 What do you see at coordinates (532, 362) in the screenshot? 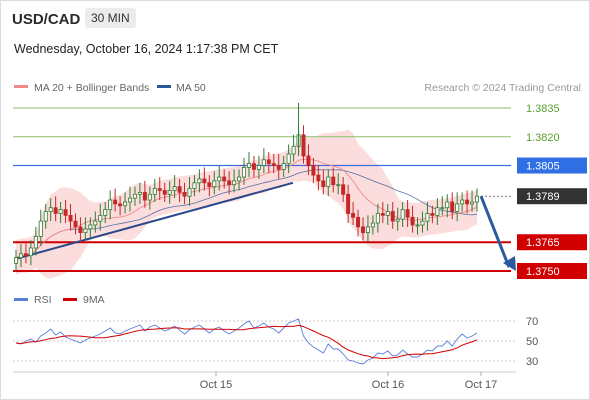
I see `rsi-level-label-30: 30` at bounding box center [532, 362].